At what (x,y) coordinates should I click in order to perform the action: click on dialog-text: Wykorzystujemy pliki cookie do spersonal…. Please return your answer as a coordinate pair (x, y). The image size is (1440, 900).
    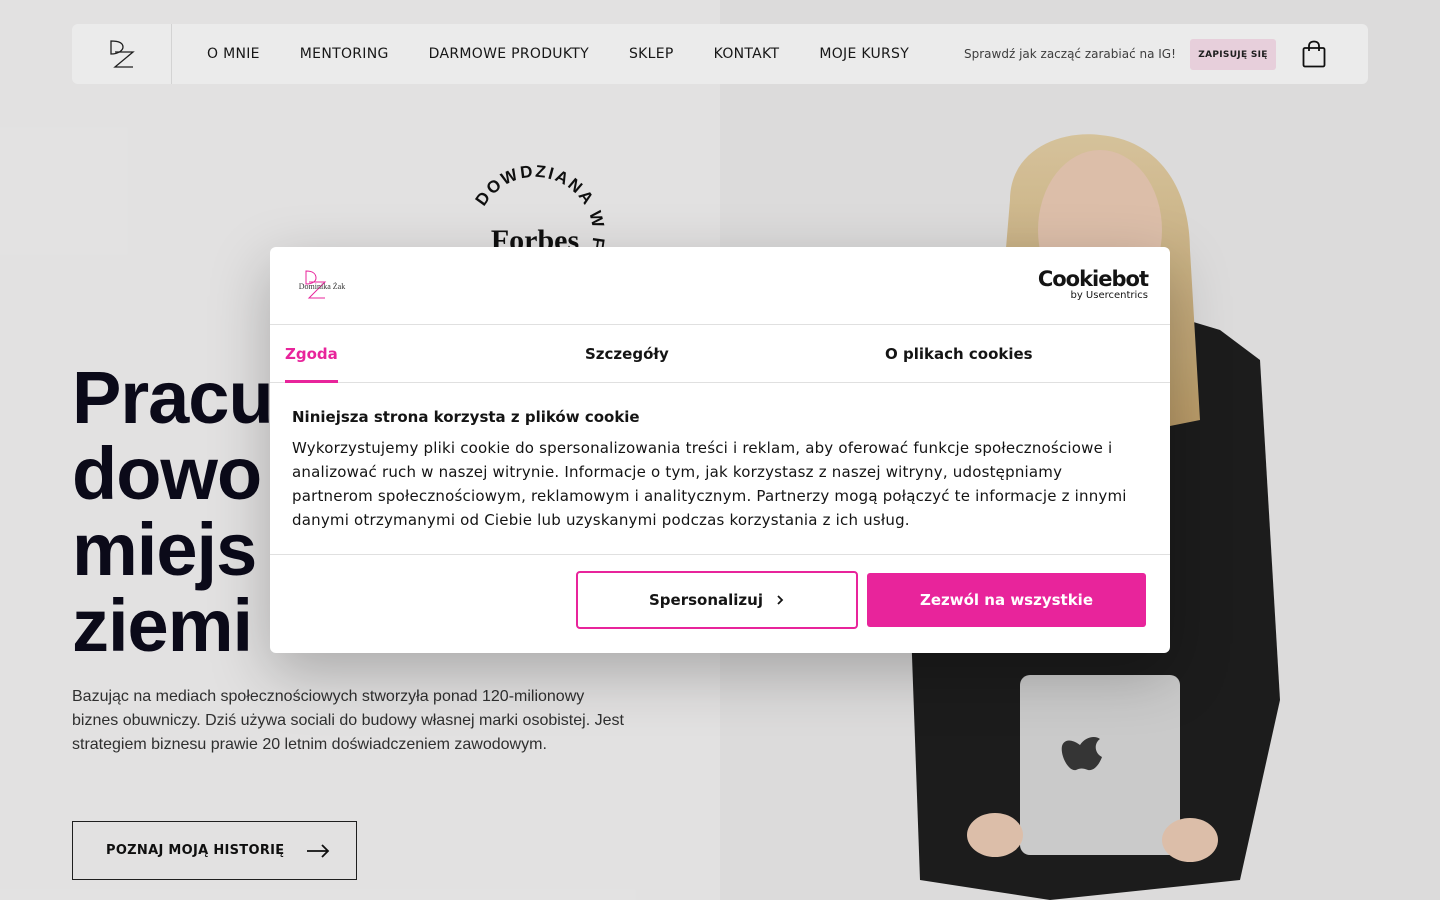
    Looking at the image, I should click on (709, 484).